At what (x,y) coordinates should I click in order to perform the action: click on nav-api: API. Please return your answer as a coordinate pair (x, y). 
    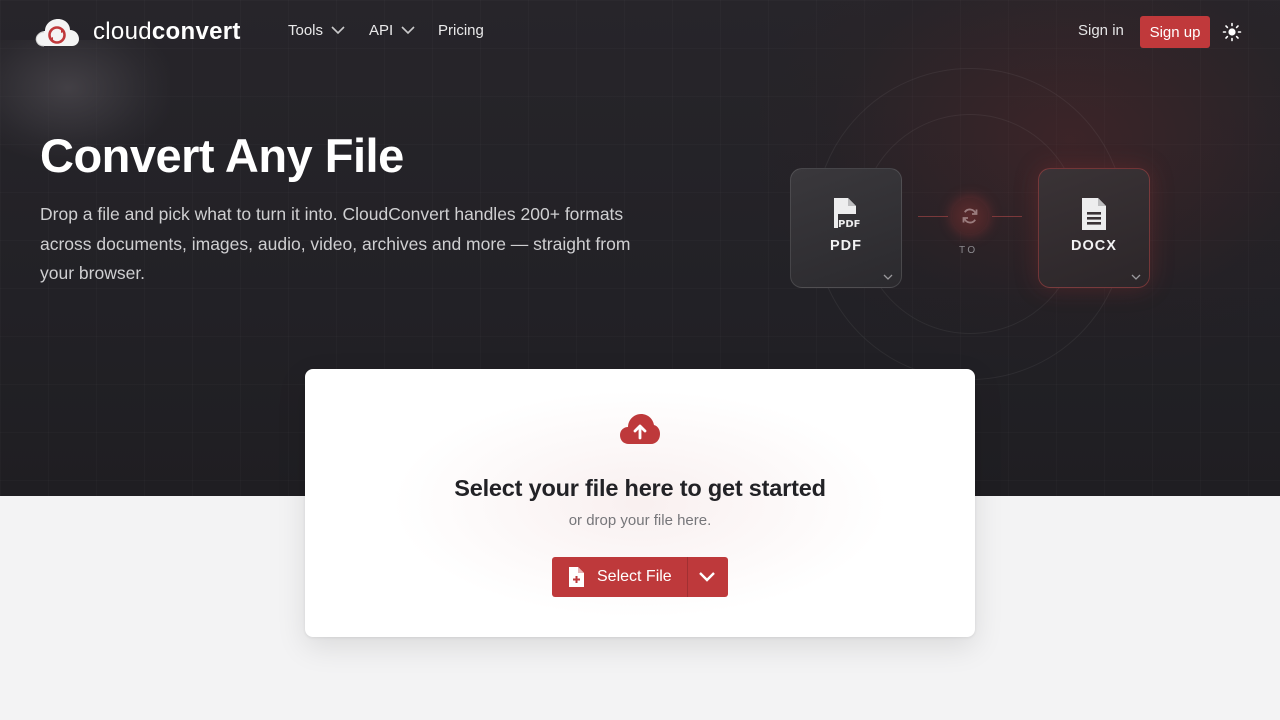
    Looking at the image, I should click on (392, 30).